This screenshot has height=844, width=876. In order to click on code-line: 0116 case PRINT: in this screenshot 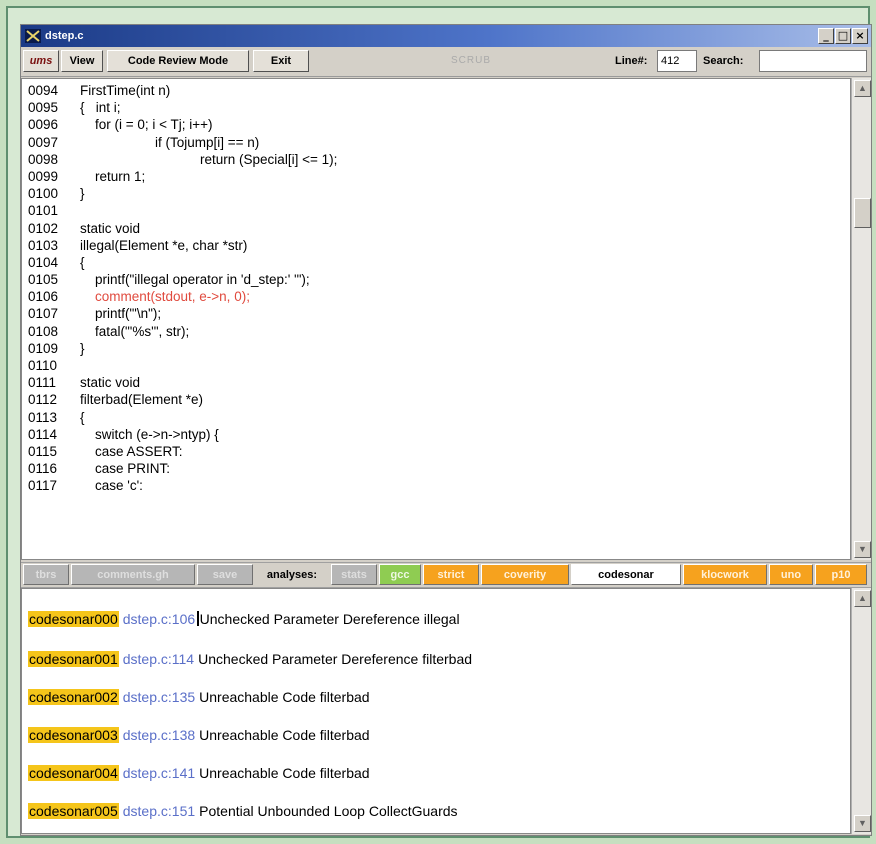, I will do `click(436, 468)`.